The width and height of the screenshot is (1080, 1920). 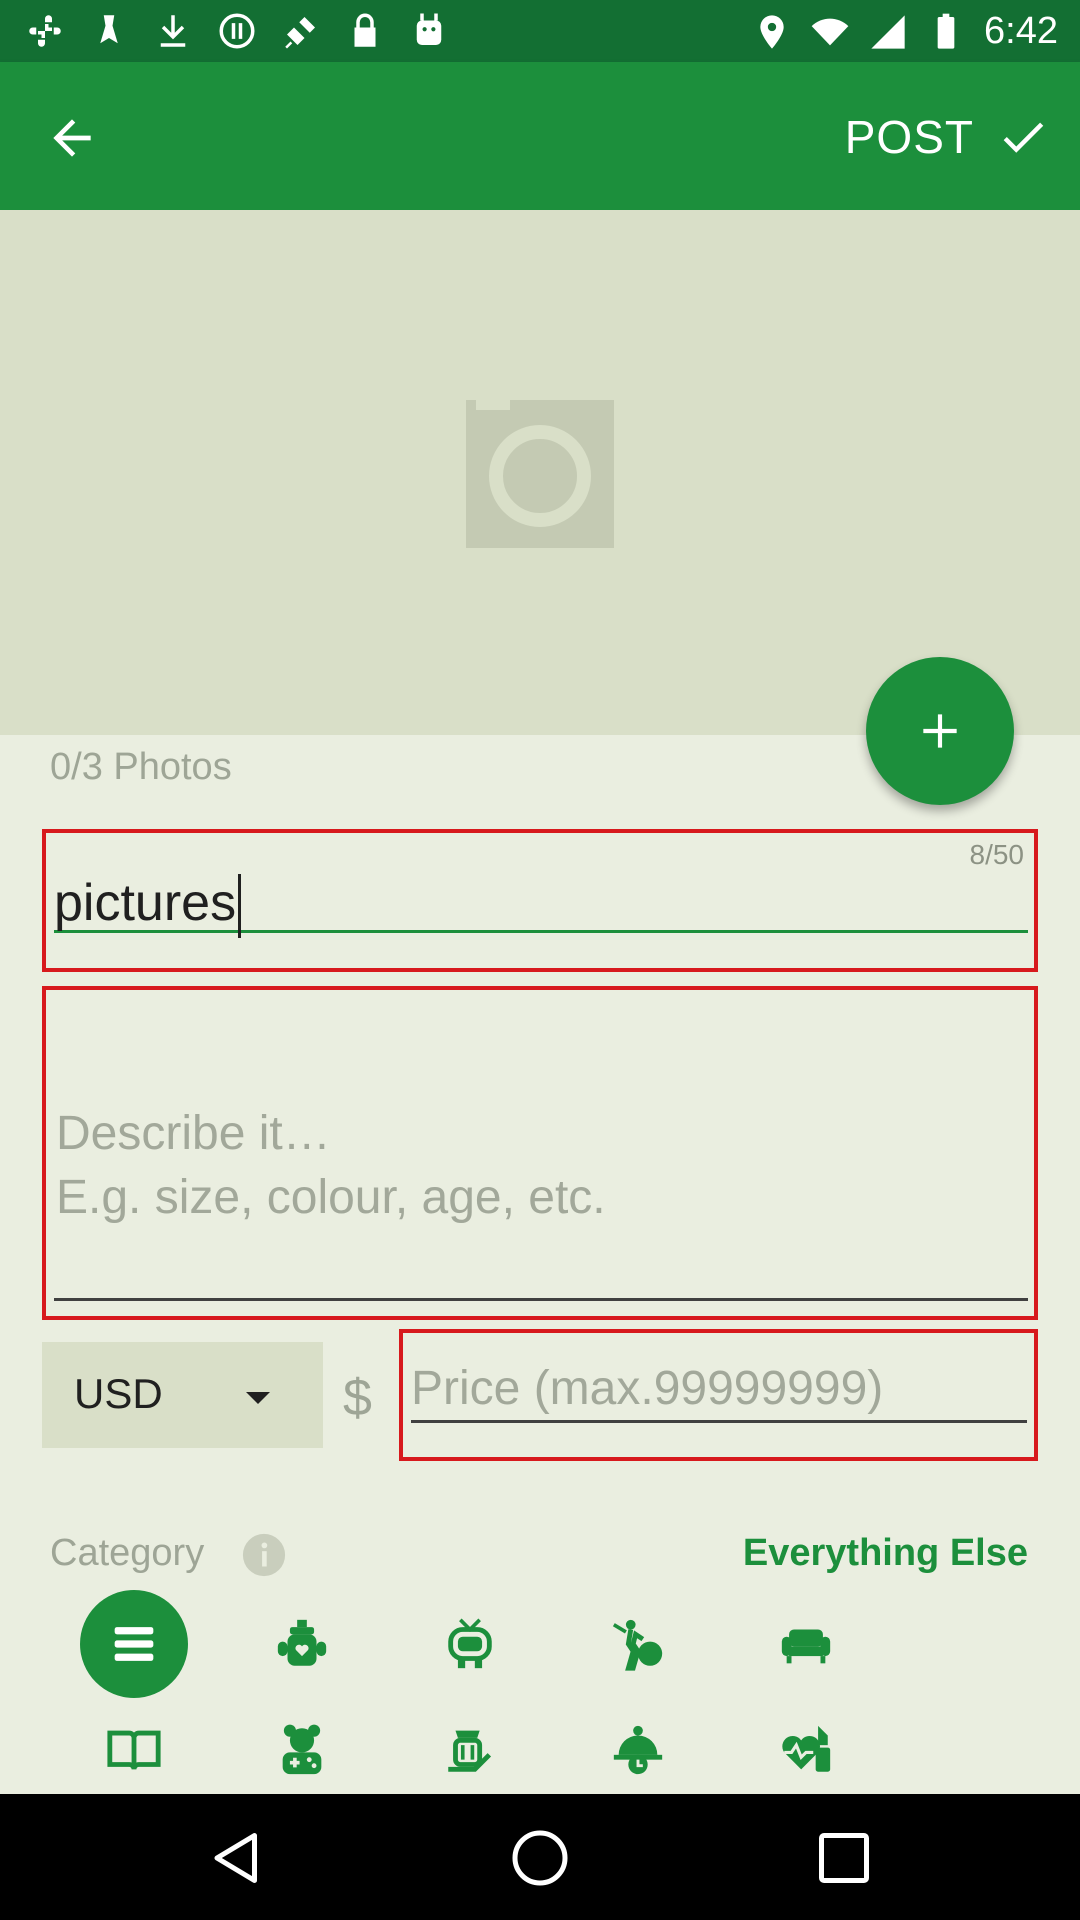 I want to click on title-input: pictures, so click(x=541, y=906).